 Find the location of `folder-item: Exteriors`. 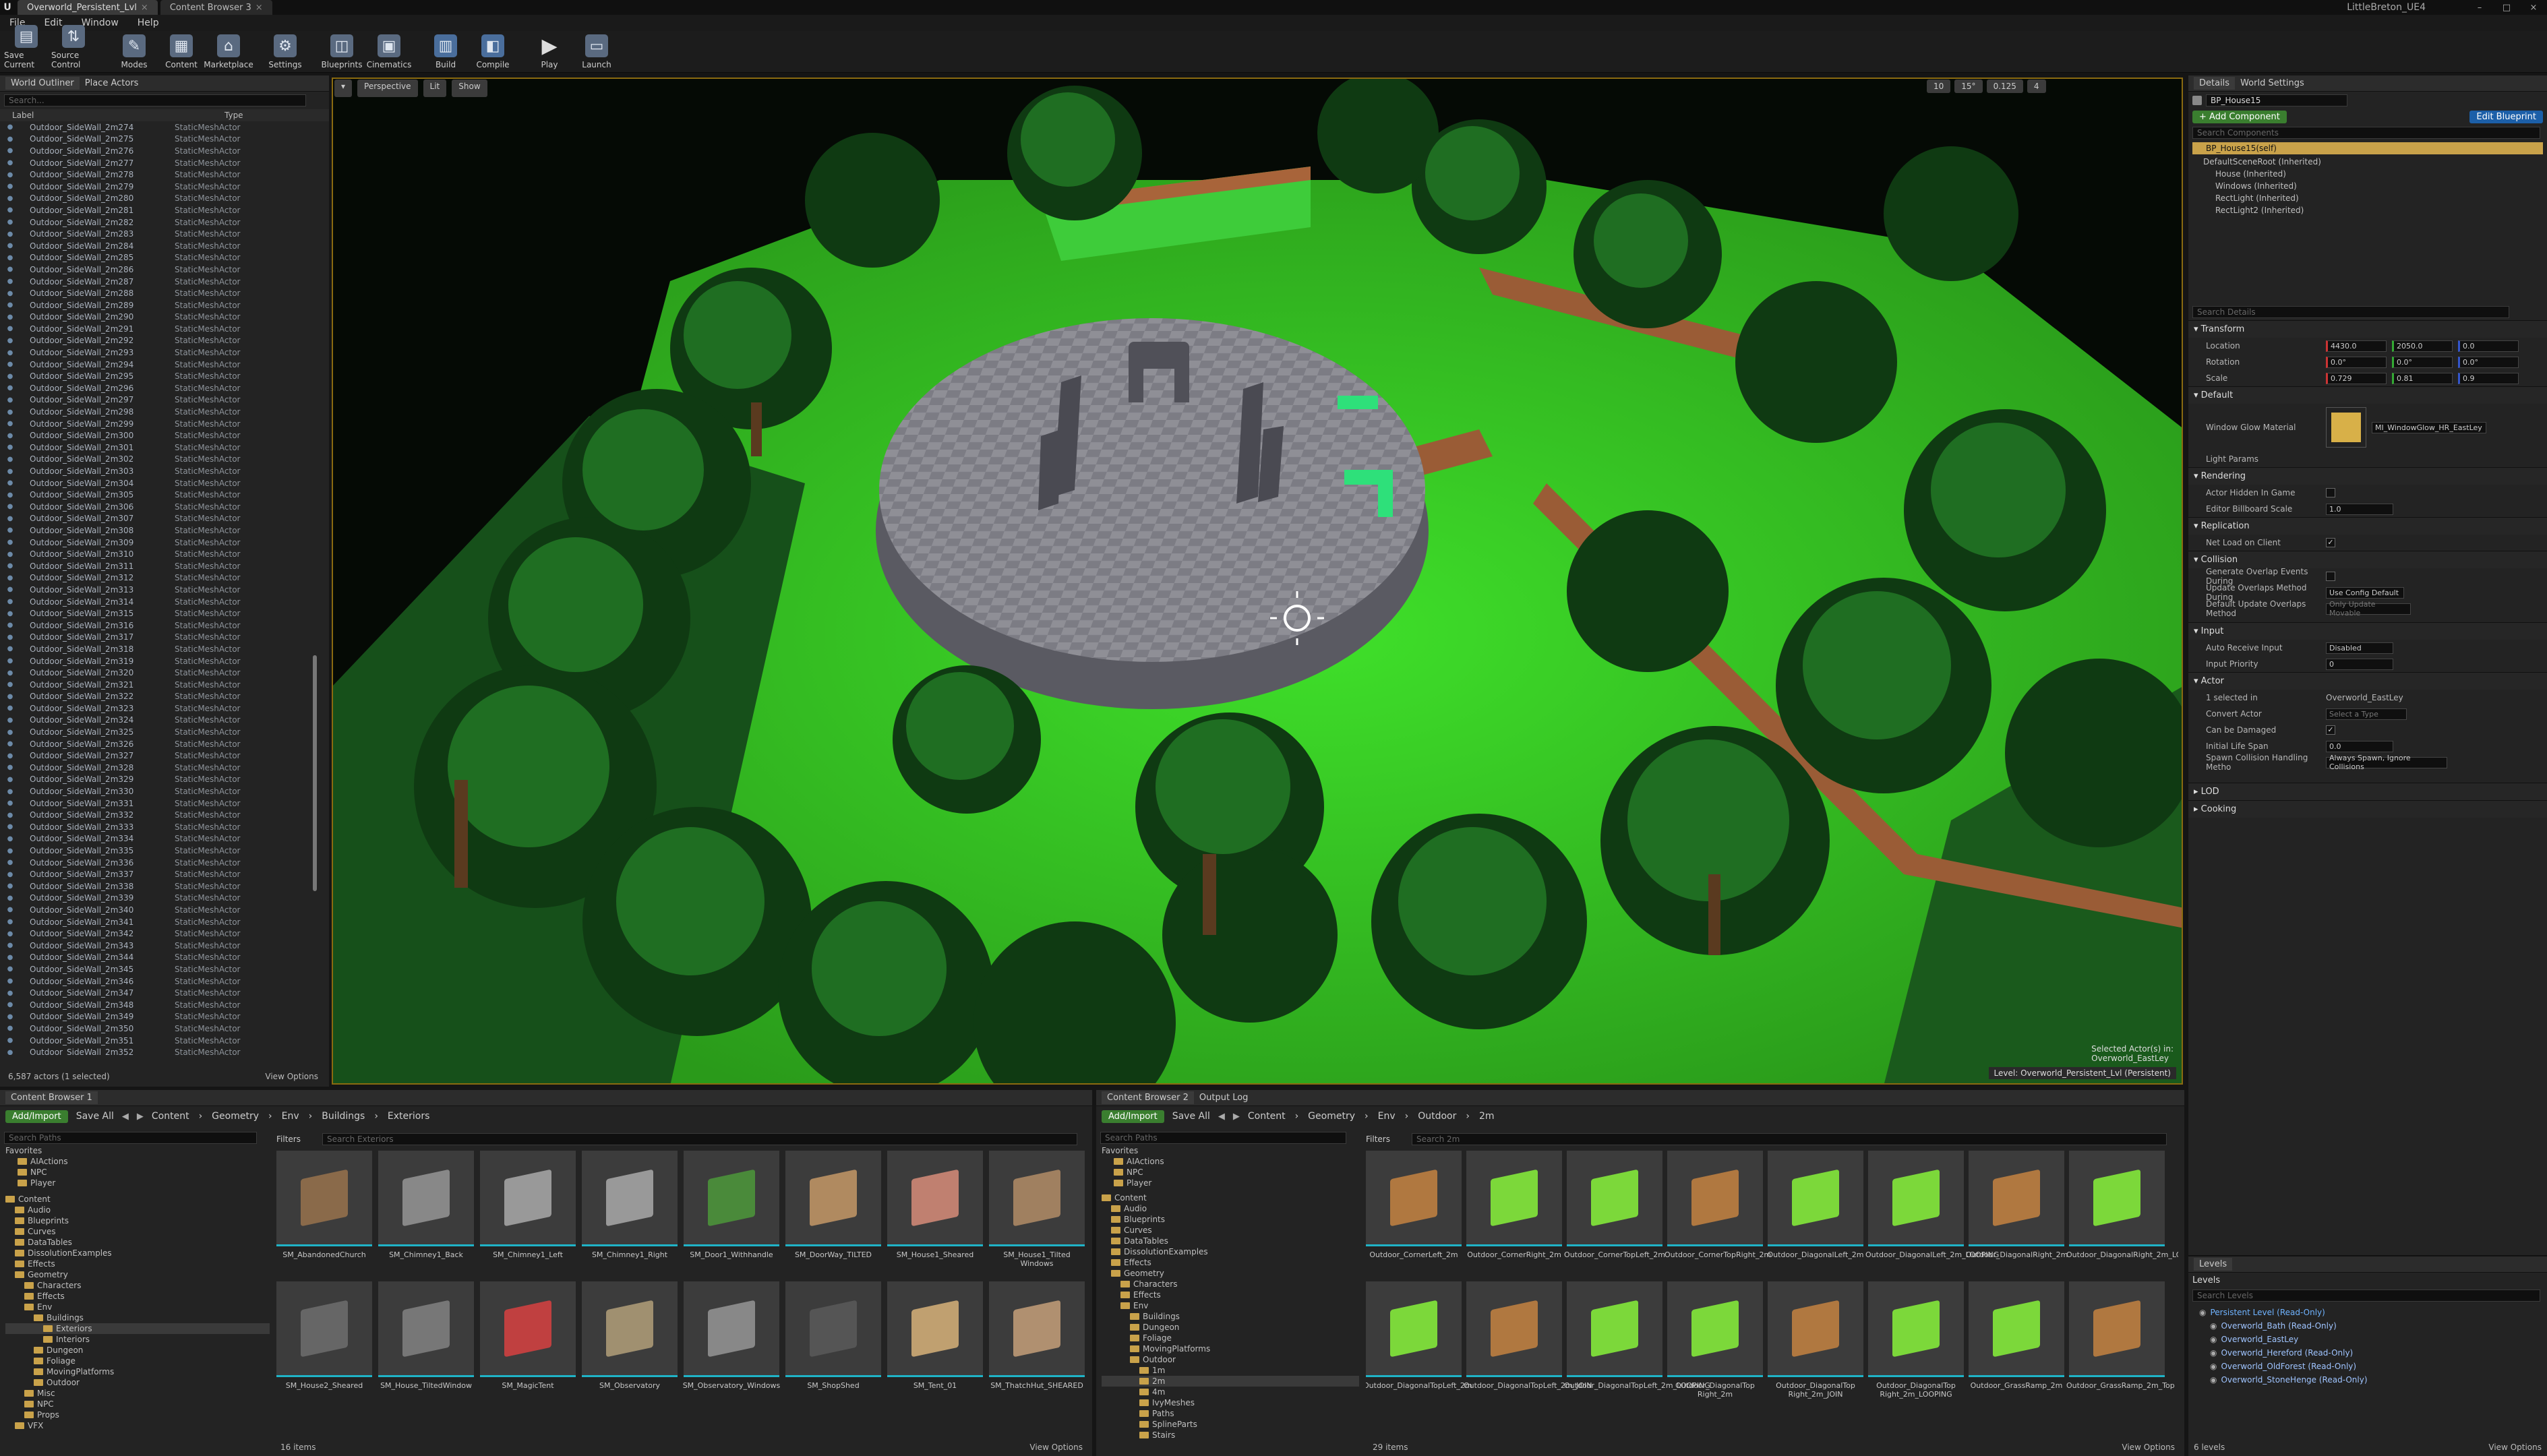

folder-item: Exteriors is located at coordinates (137, 1328).